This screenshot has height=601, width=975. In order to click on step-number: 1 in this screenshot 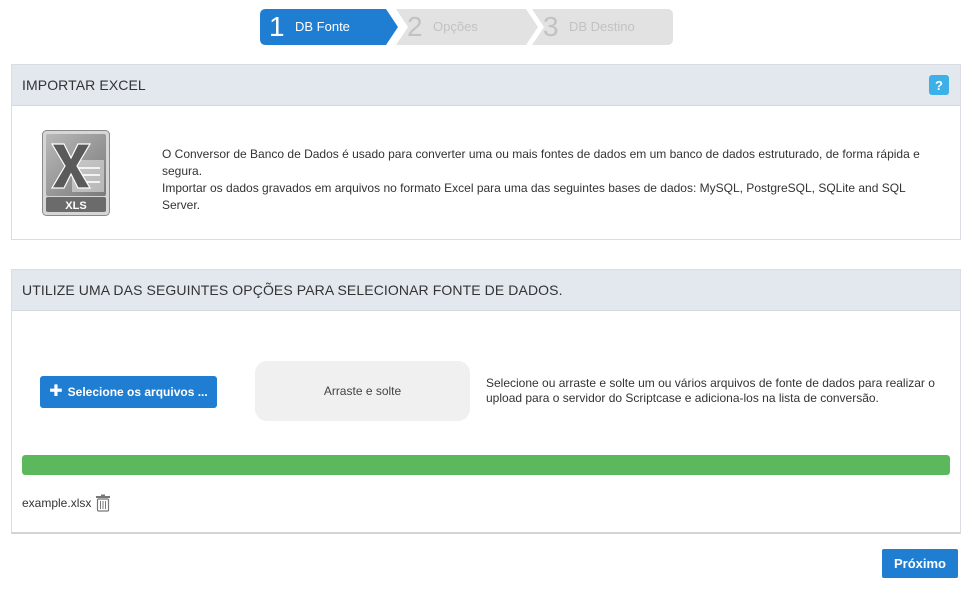, I will do `click(277, 26)`.